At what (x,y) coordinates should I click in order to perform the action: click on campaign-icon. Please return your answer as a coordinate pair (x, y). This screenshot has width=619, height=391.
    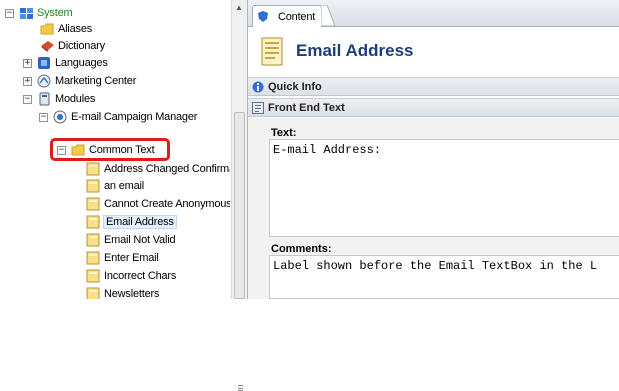
    Looking at the image, I should click on (60, 117).